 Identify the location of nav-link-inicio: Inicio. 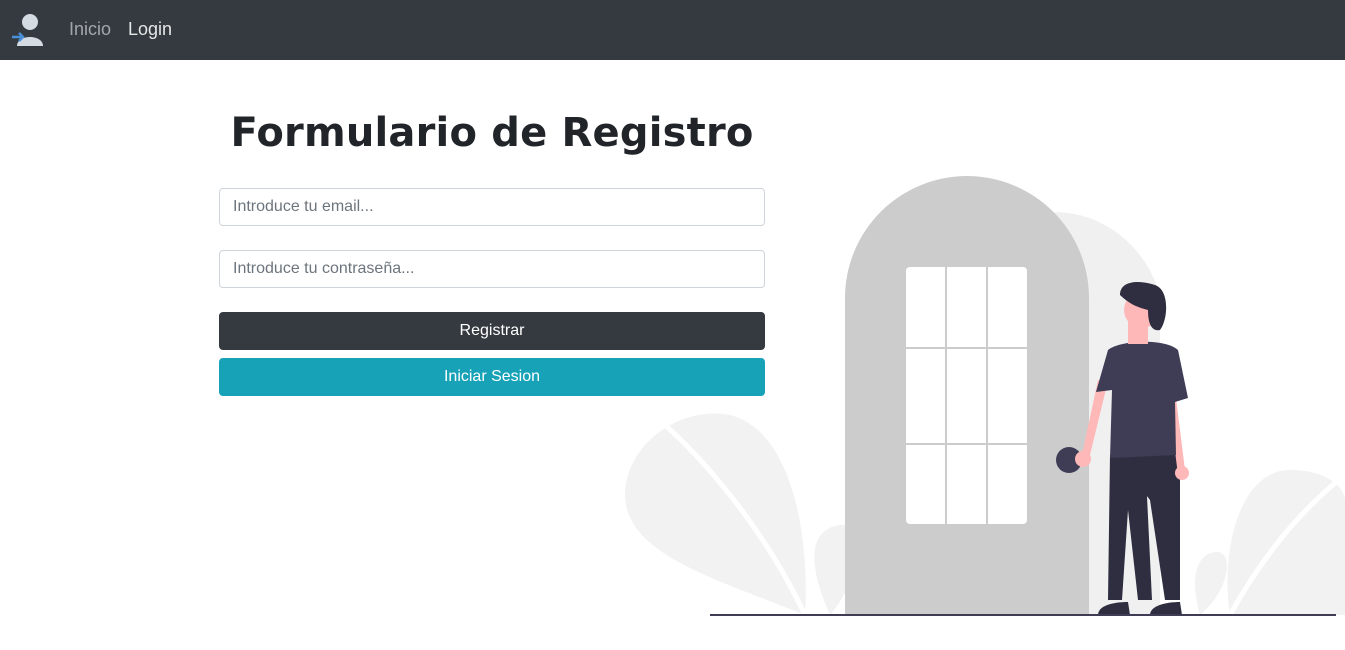
(90, 29).